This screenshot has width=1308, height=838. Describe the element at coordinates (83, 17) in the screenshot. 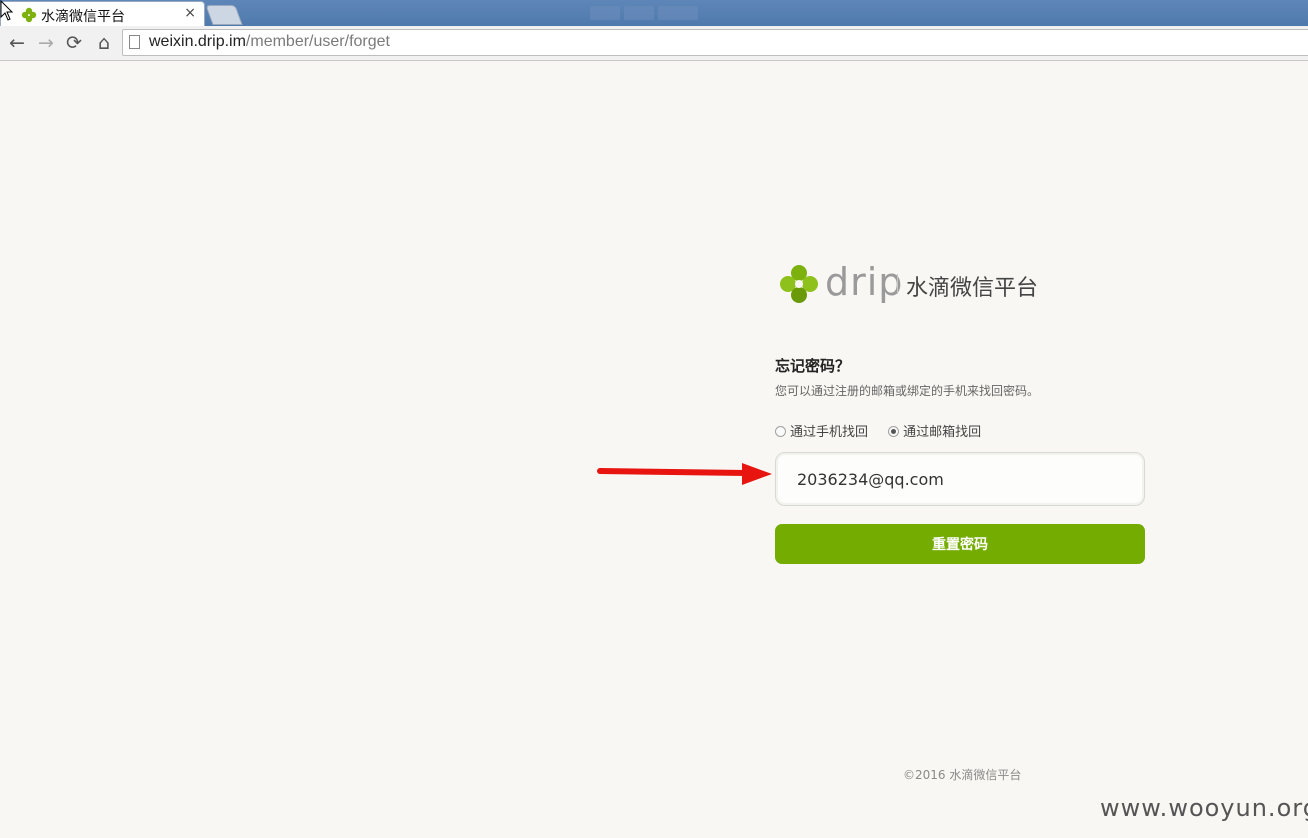

I see `tab-title: 水滴微信平台` at that location.